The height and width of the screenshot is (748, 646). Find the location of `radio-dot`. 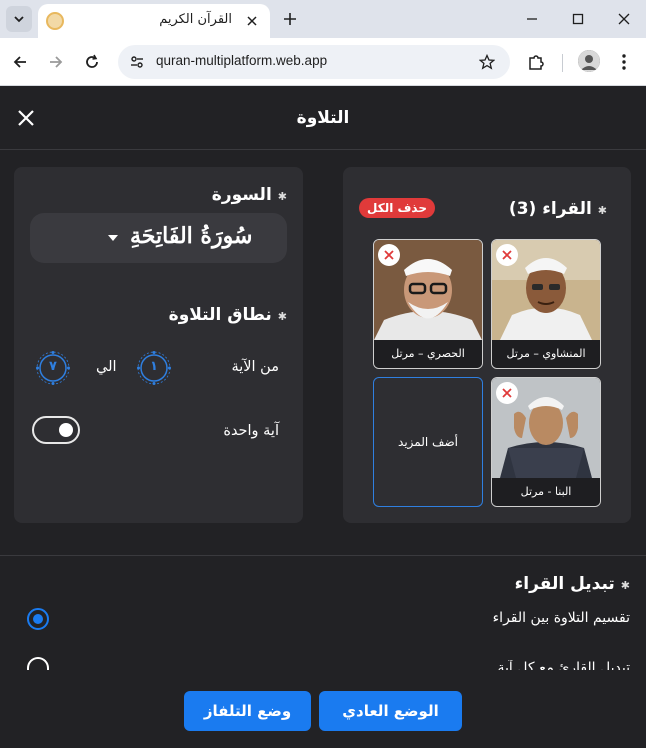

radio-dot is located at coordinates (38, 619).